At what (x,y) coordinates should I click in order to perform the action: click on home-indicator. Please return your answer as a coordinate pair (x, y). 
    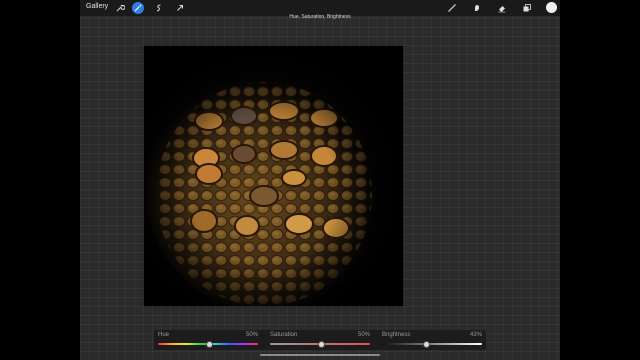
    Looking at the image, I should click on (320, 355).